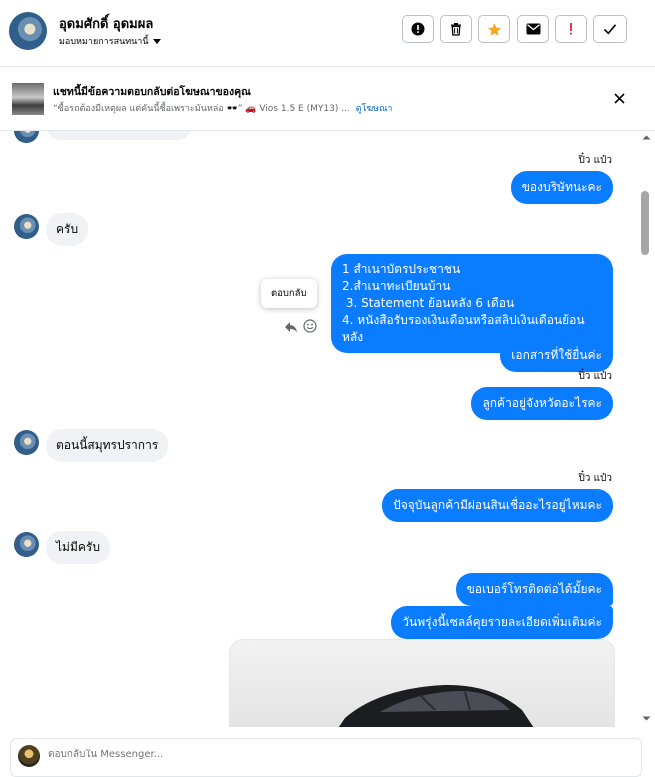 Image resolution: width=655 pixels, height=777 pixels. I want to click on message-outgoing: ของบริษัทนะคะ, so click(561, 187).